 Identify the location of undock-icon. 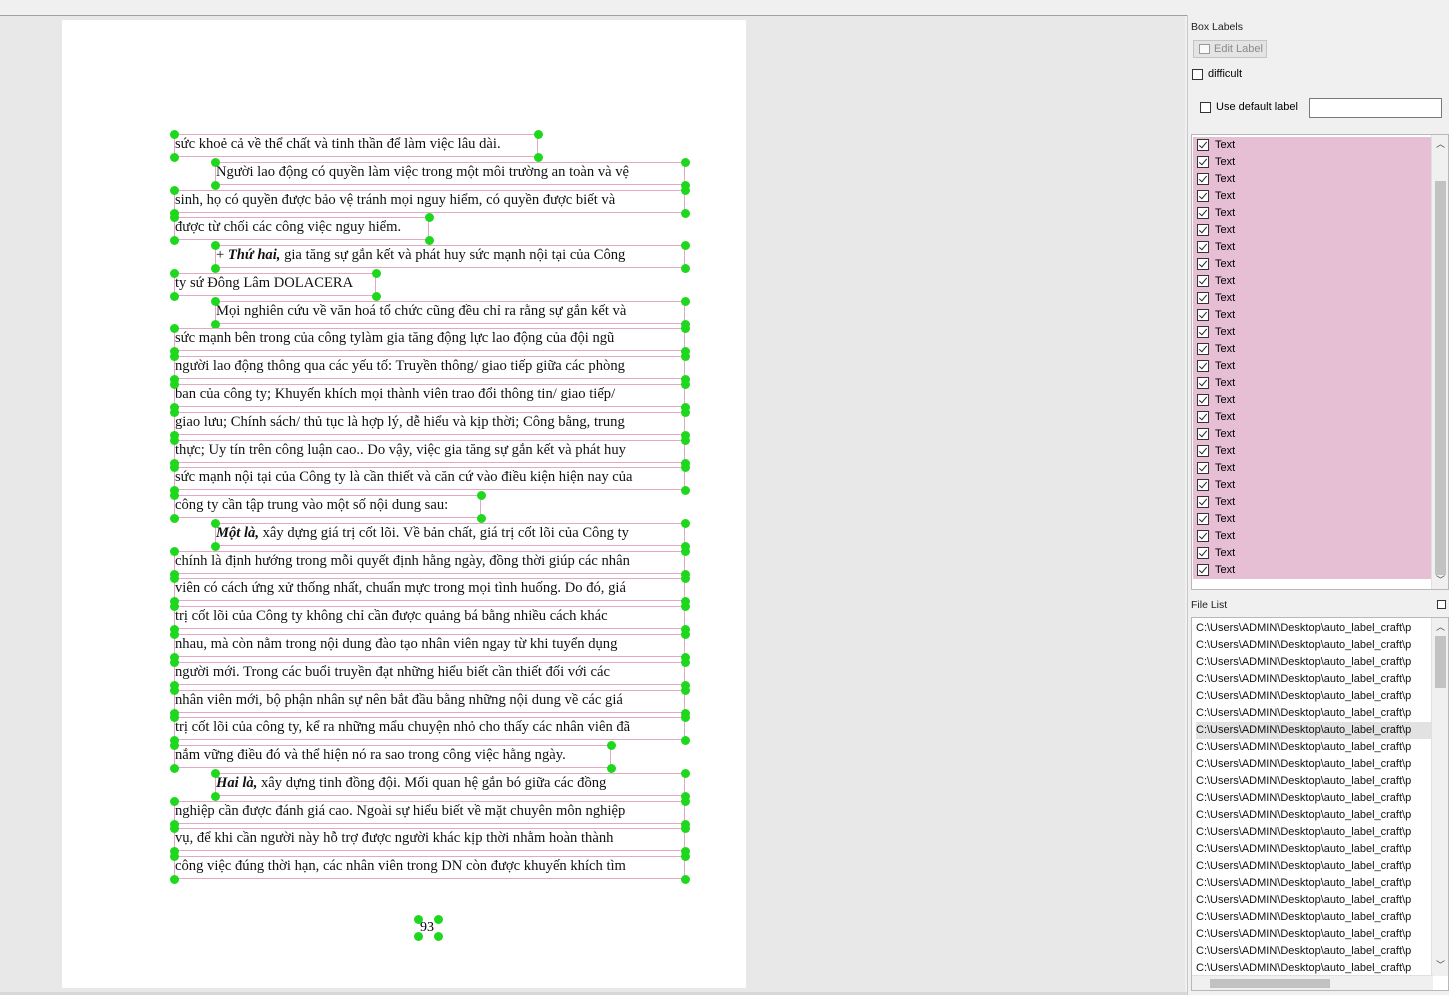
(1441, 604).